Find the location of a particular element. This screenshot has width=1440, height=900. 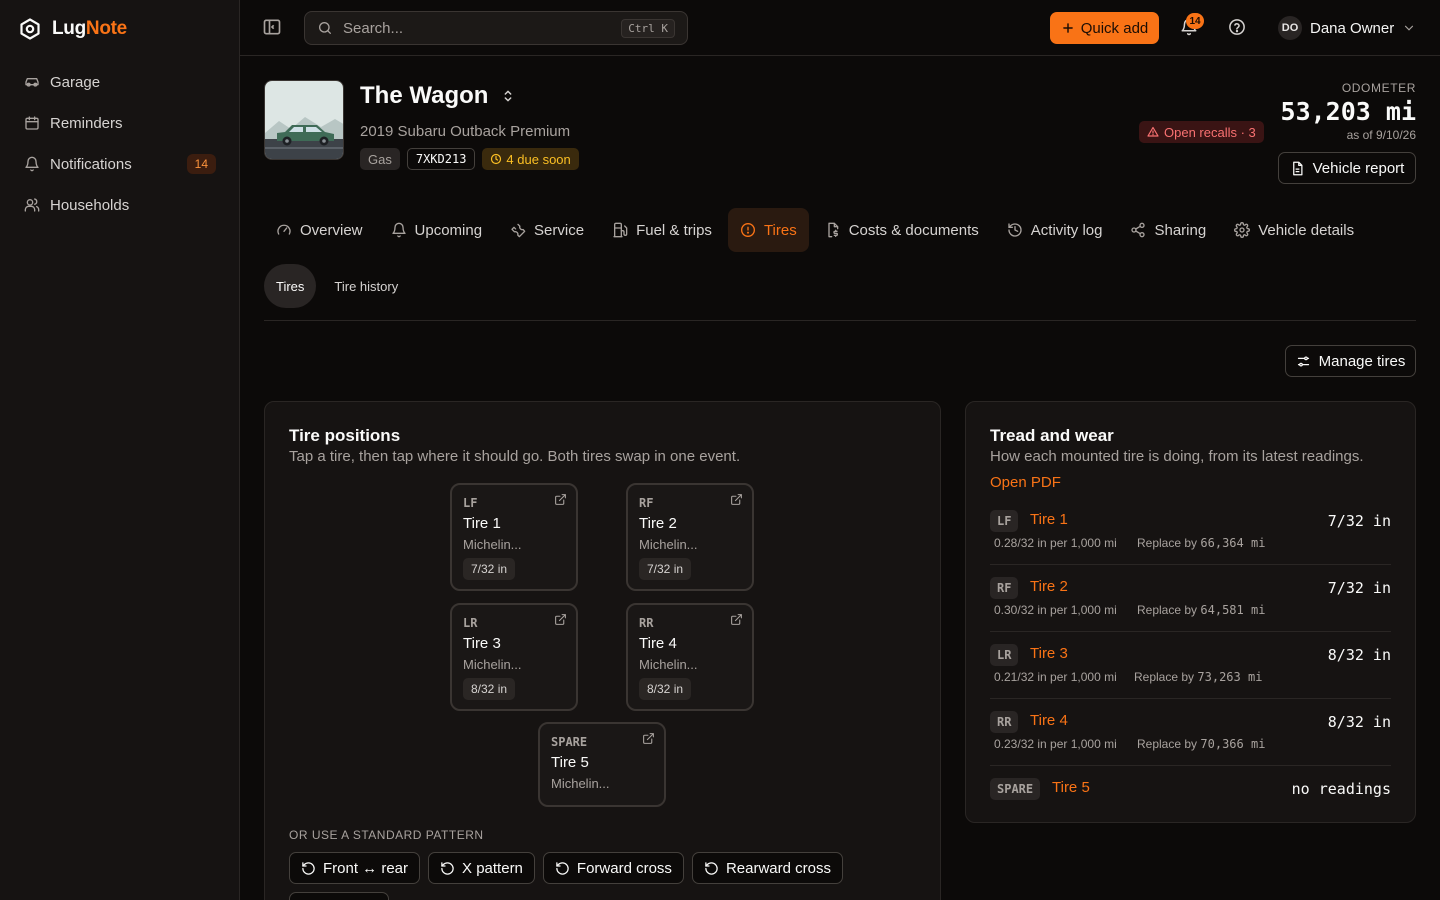

recalls-badge: Open recalls · 3 is located at coordinates (1201, 132).